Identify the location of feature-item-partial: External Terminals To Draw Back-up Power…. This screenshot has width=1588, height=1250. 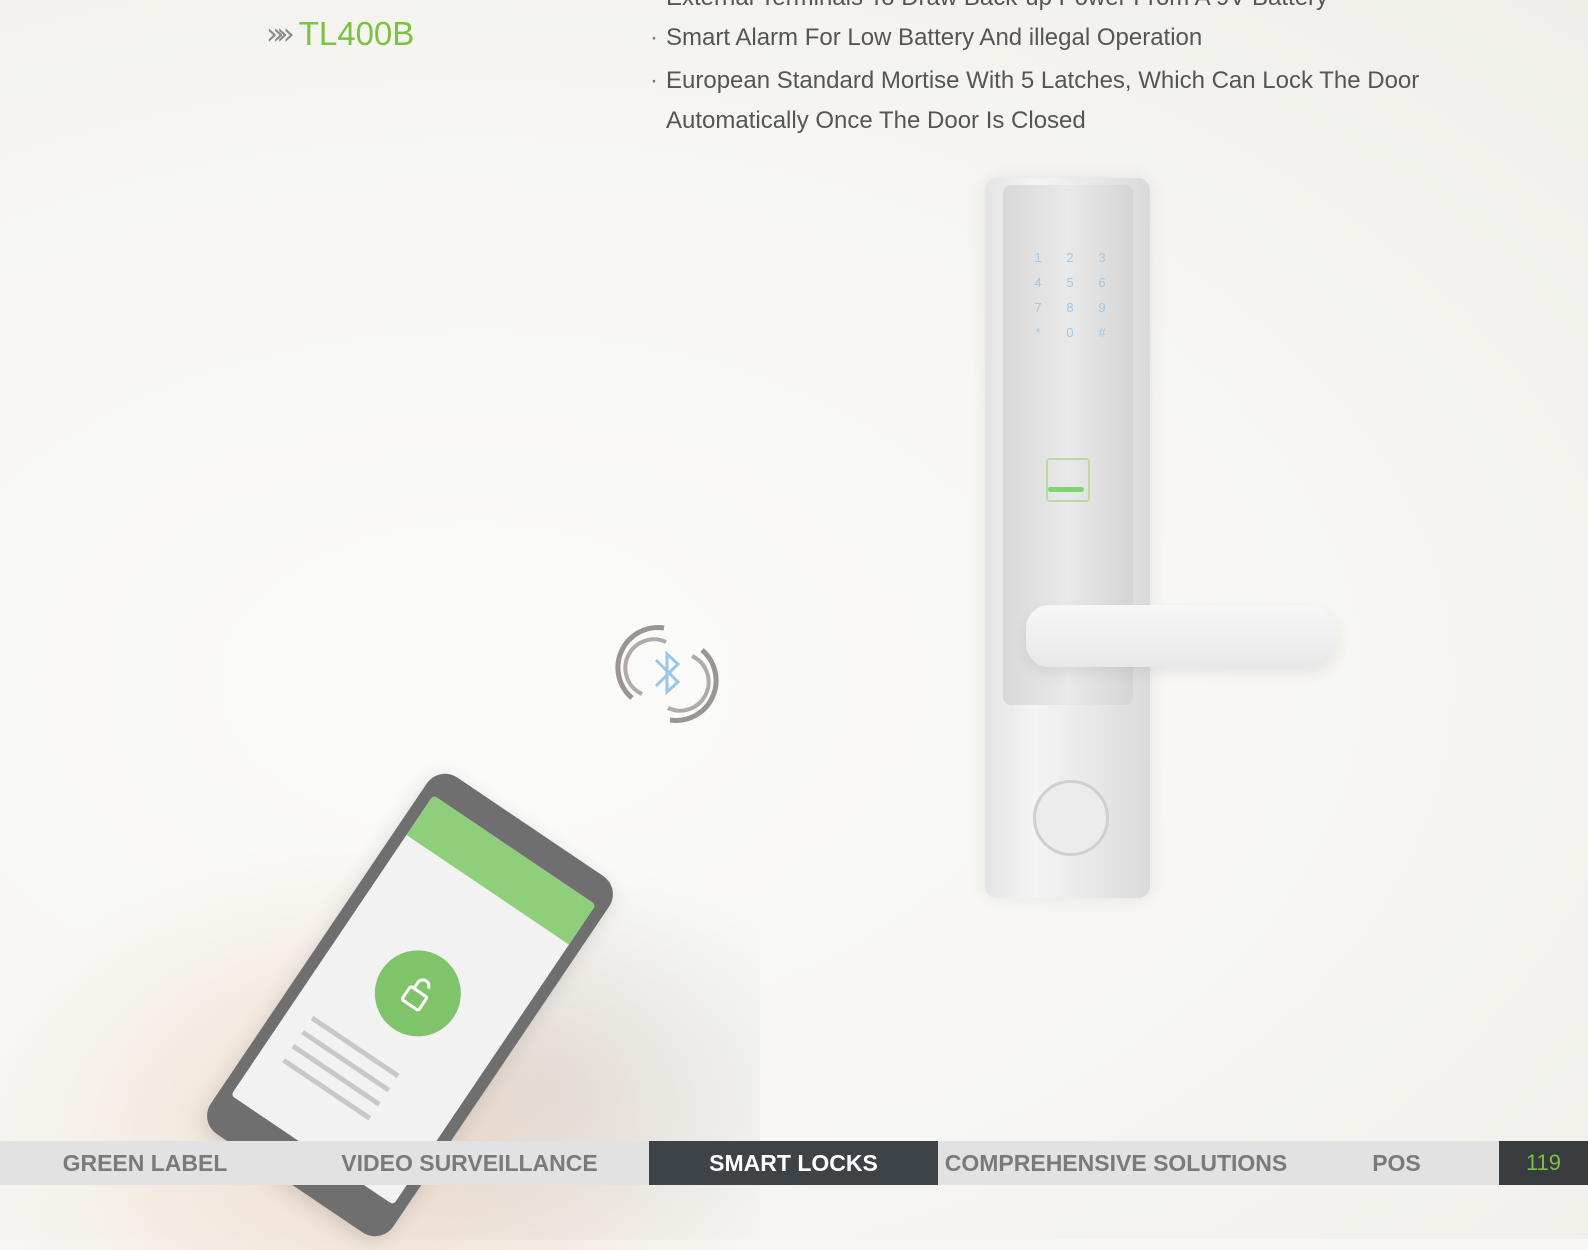
(1050, 9).